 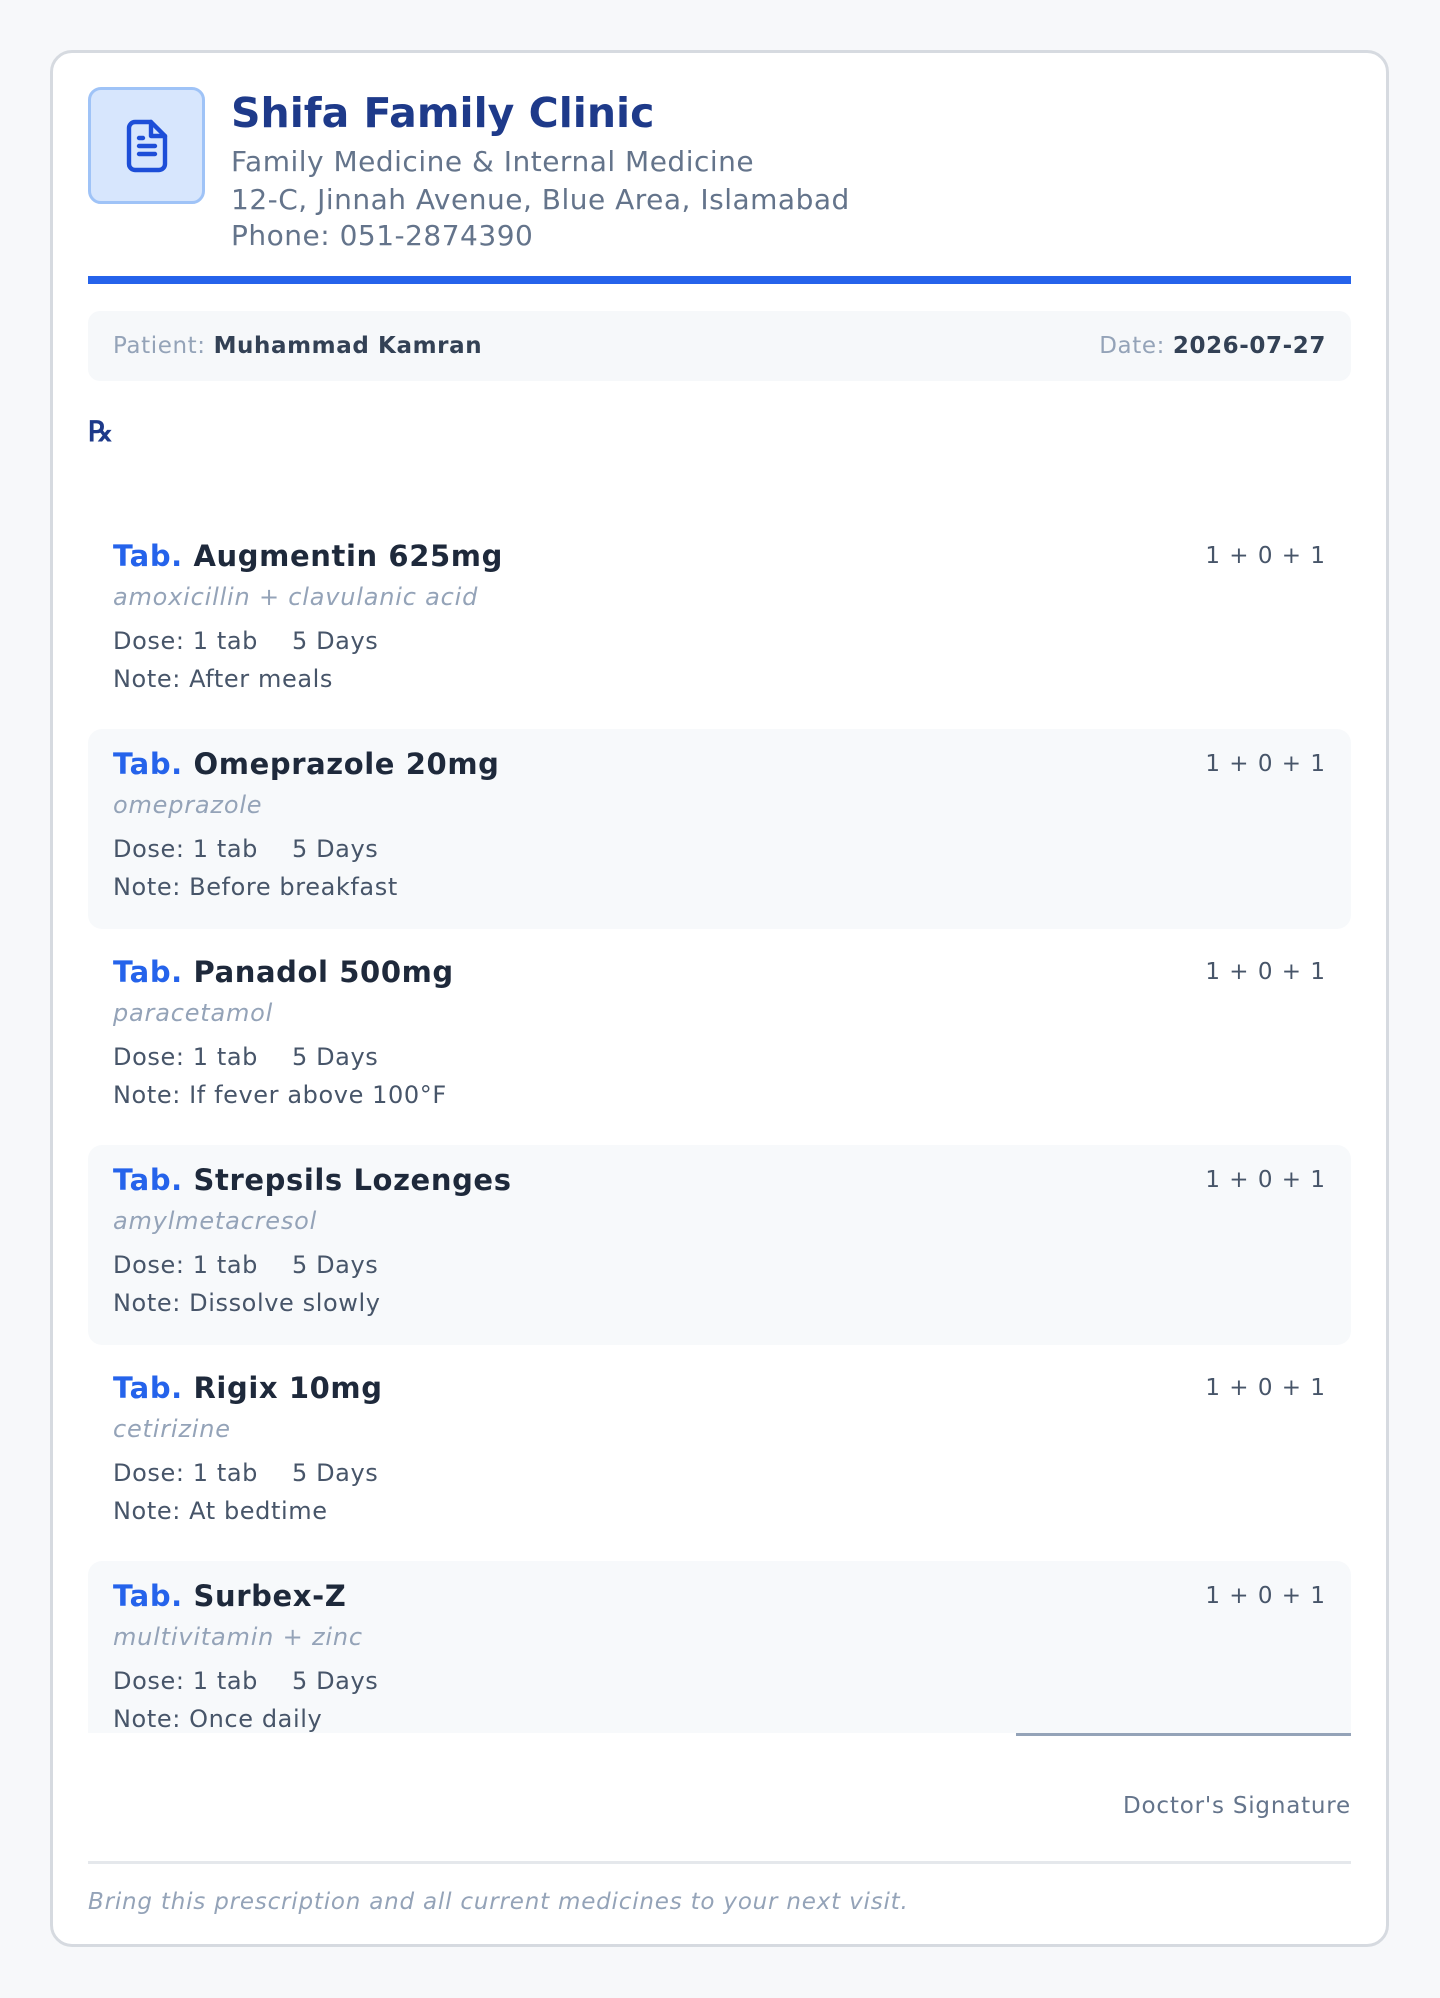 I want to click on medicine-name: Augmentin 625mg, so click(x=348, y=556).